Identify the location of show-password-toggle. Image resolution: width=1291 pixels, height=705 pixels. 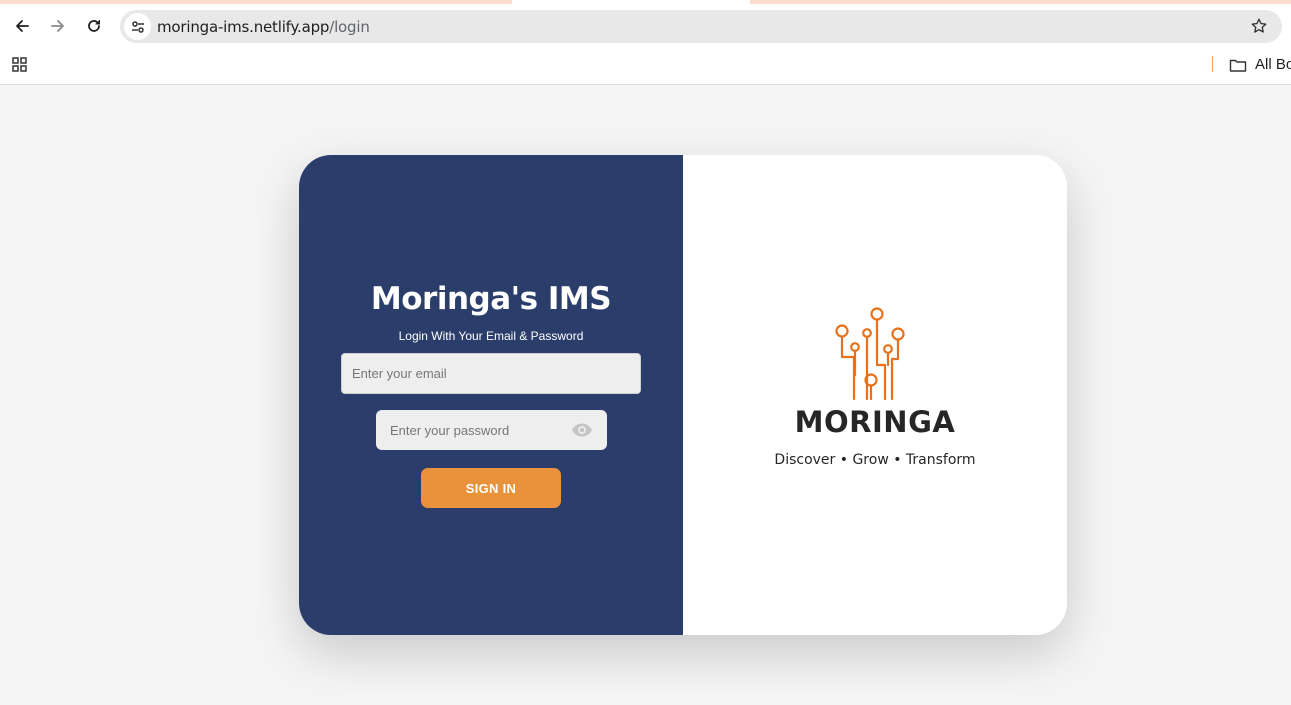
(582, 432).